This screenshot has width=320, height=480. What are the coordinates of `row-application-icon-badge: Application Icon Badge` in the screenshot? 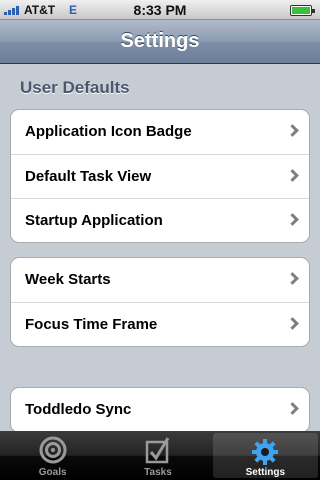 It's located at (160, 132).